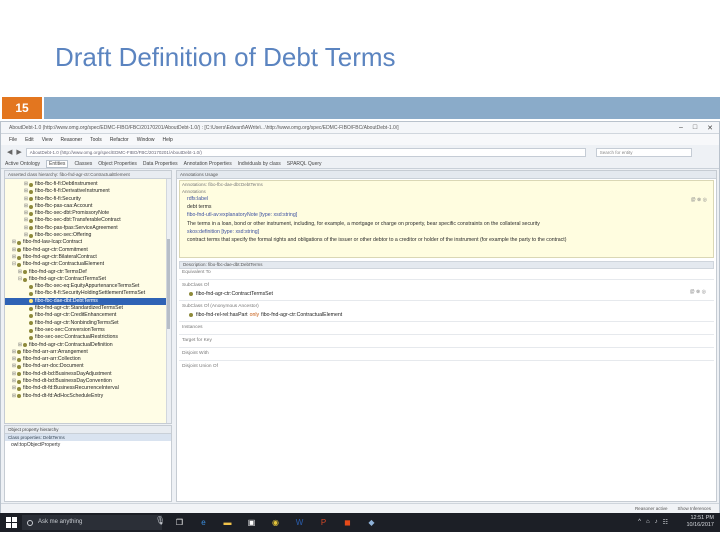  I want to click on tree-item: ⊞ fibo-fnd-arr-arr:Collection, so click(88, 359).